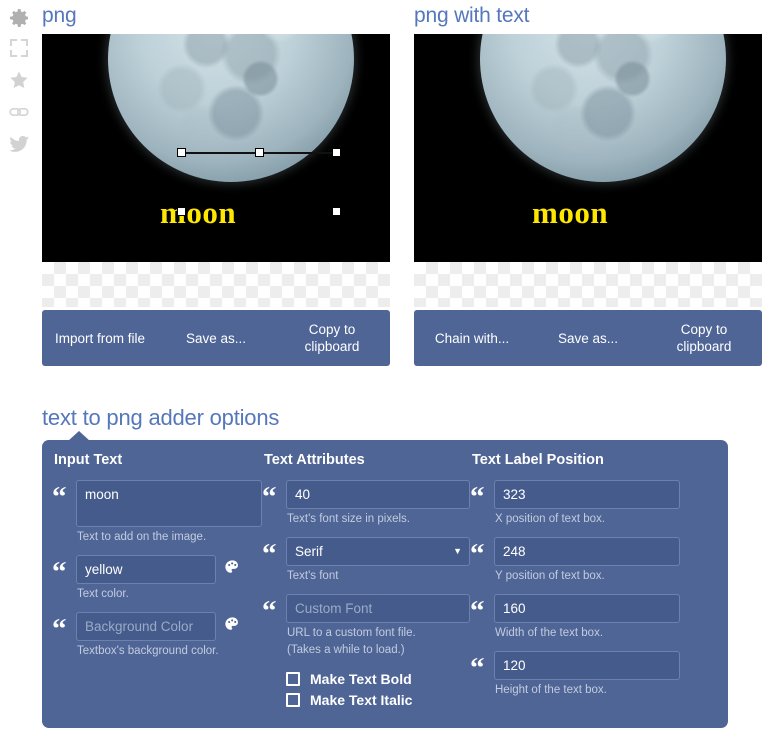 This screenshot has height=737, width=770. What do you see at coordinates (378, 494) in the screenshot?
I see `font-size-input` at bounding box center [378, 494].